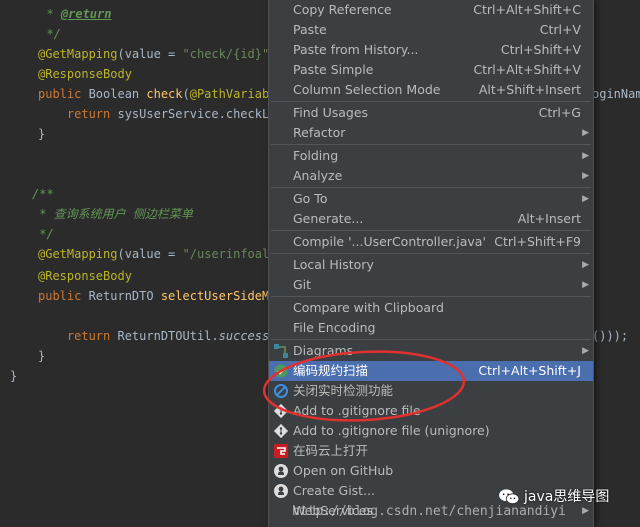 The image size is (640, 527). Describe the element at coordinates (389, 241) in the screenshot. I see `menu-item-label: Compile '...UserController.java'` at that location.